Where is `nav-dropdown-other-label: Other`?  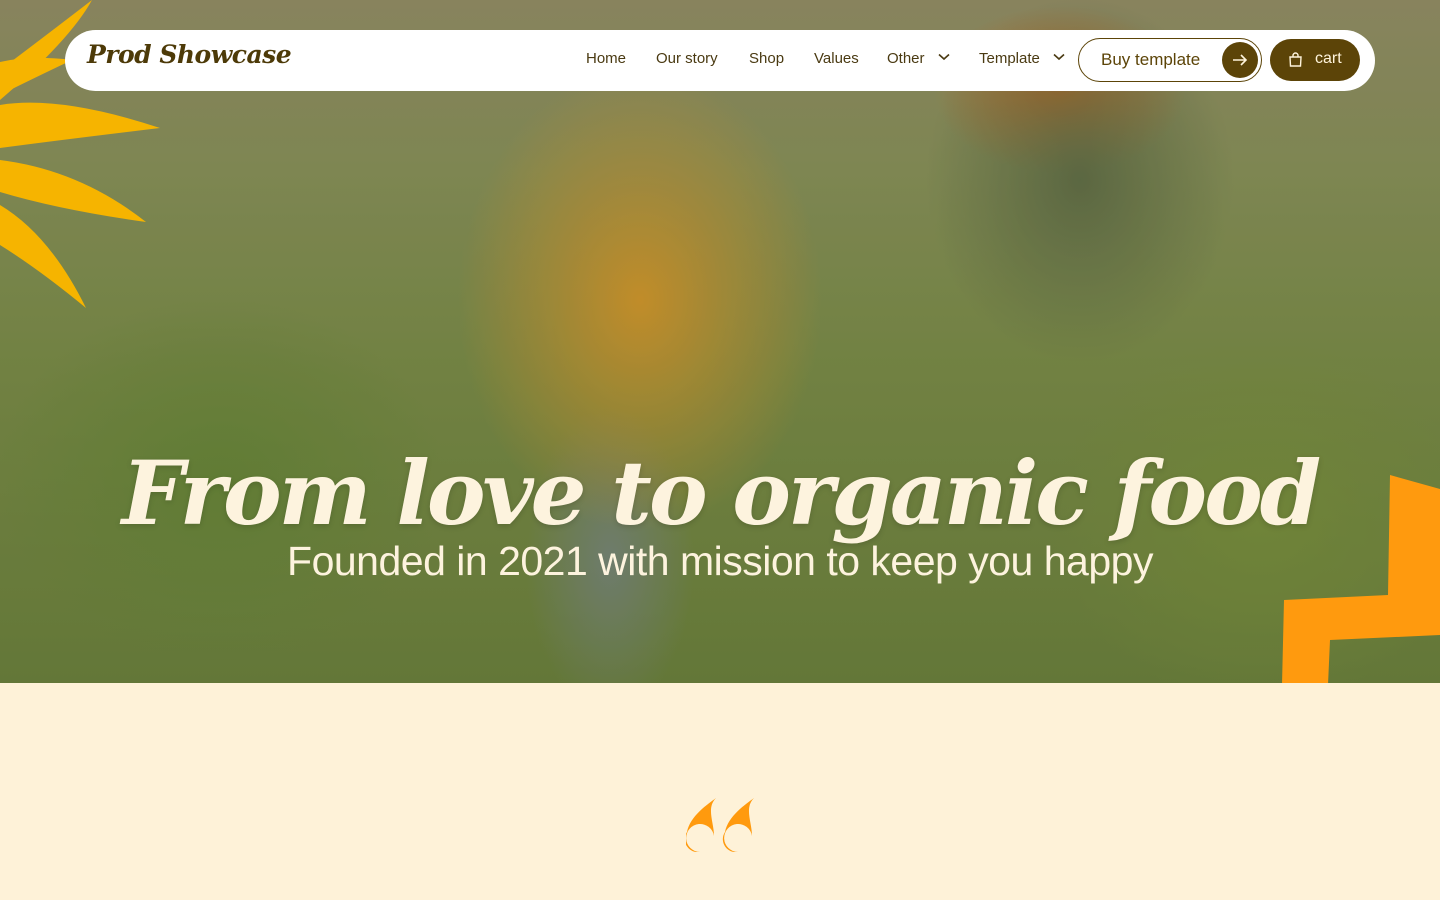 nav-dropdown-other-label: Other is located at coordinates (906, 58).